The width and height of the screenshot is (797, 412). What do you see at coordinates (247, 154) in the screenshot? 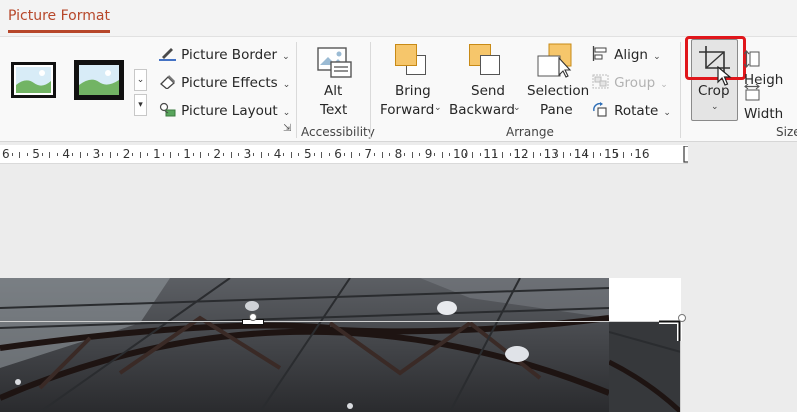
I see `ruler-number: 3` at bounding box center [247, 154].